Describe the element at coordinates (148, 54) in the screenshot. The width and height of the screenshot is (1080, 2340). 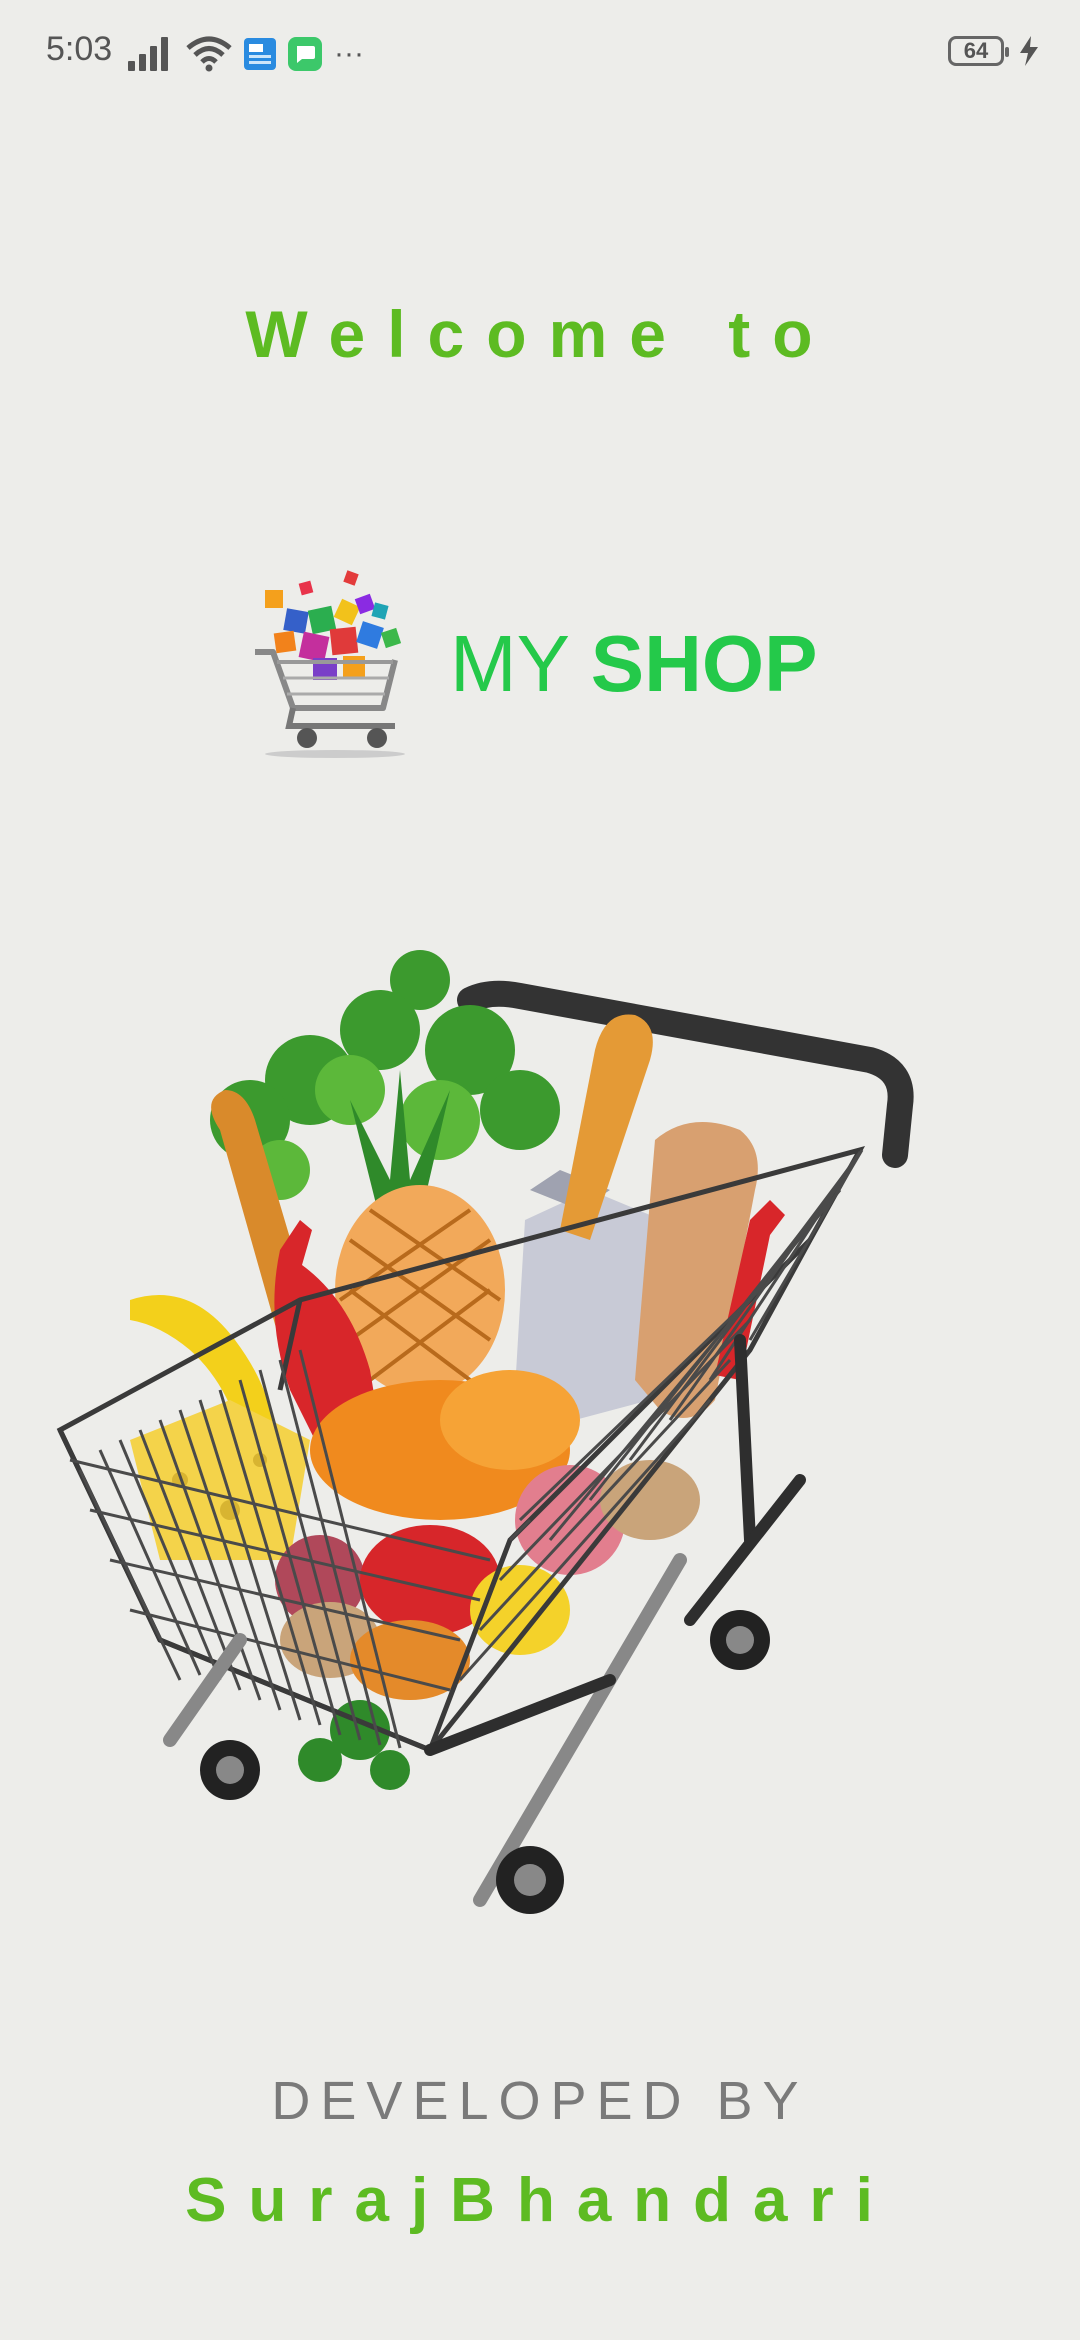
I see `signal-icon` at that location.